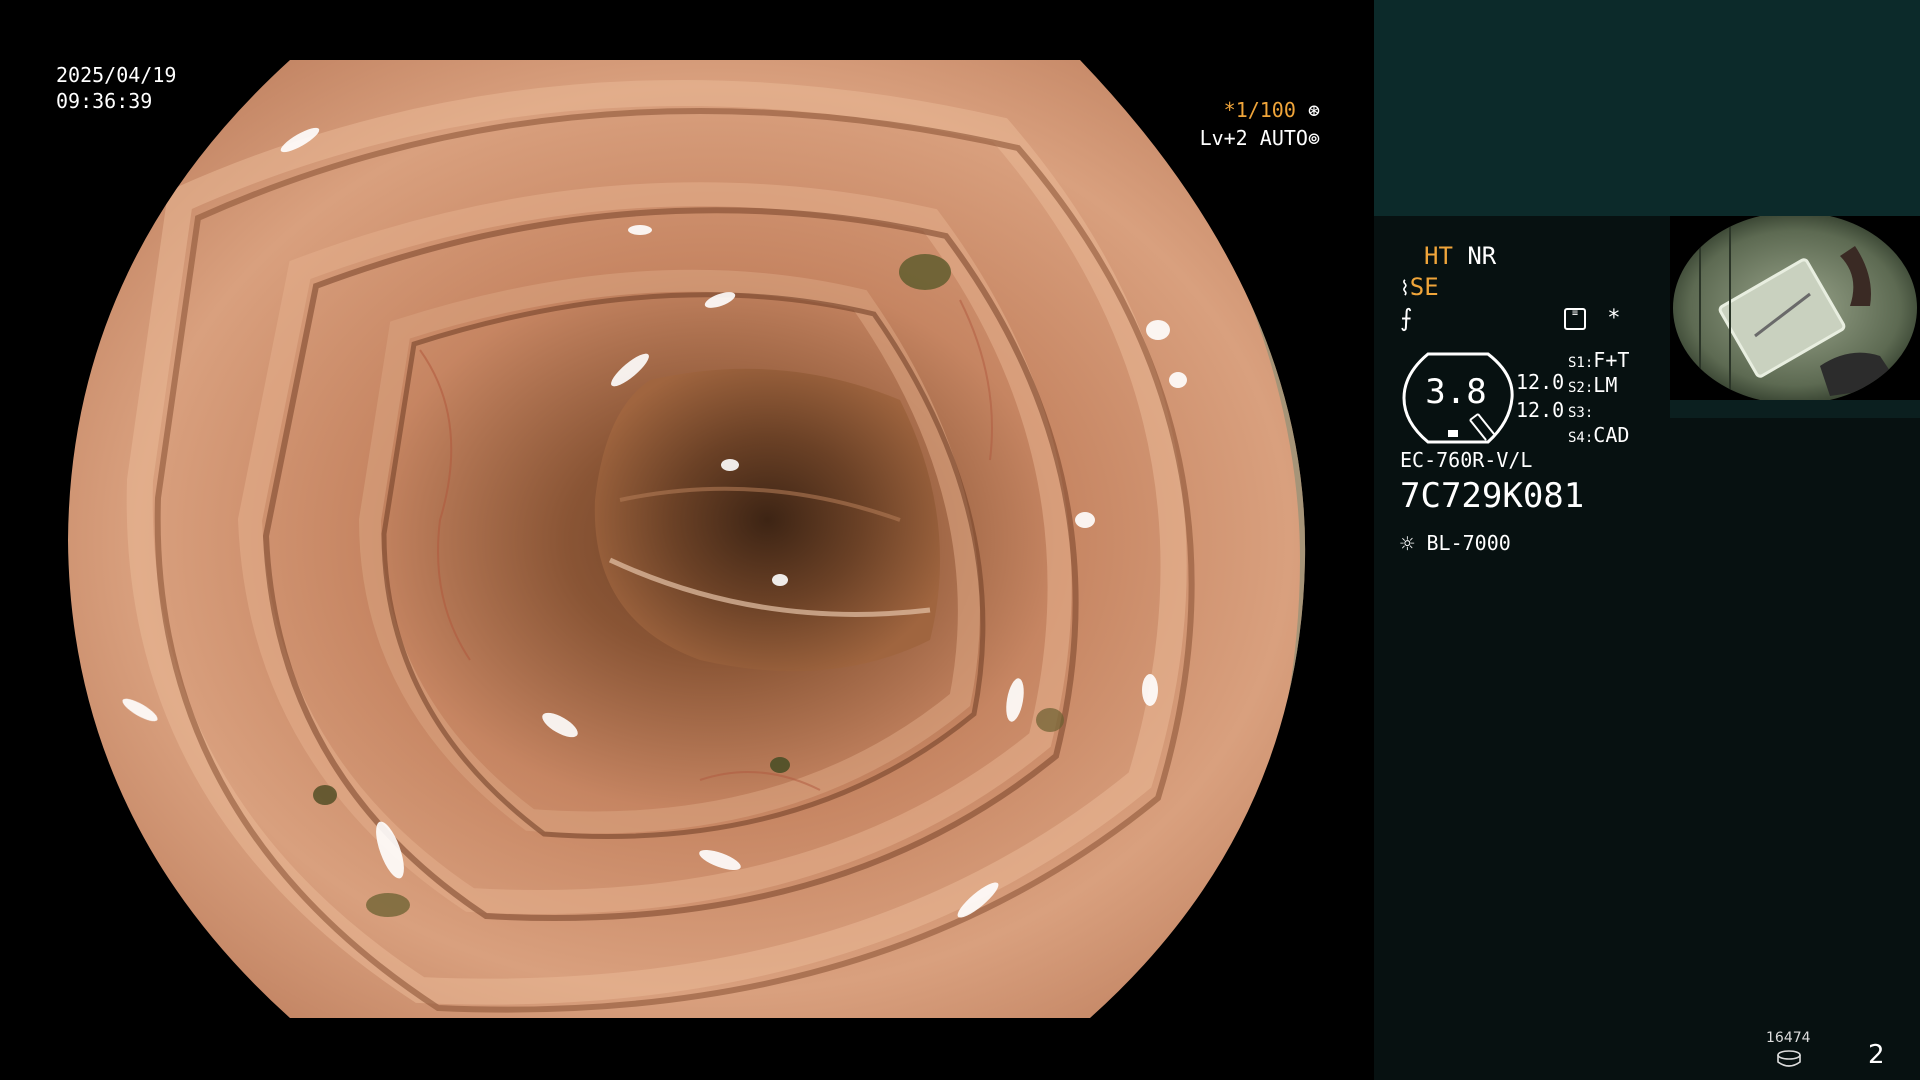 The image size is (1920, 1080). I want to click on light-source-model: BL-7000, so click(1468, 543).